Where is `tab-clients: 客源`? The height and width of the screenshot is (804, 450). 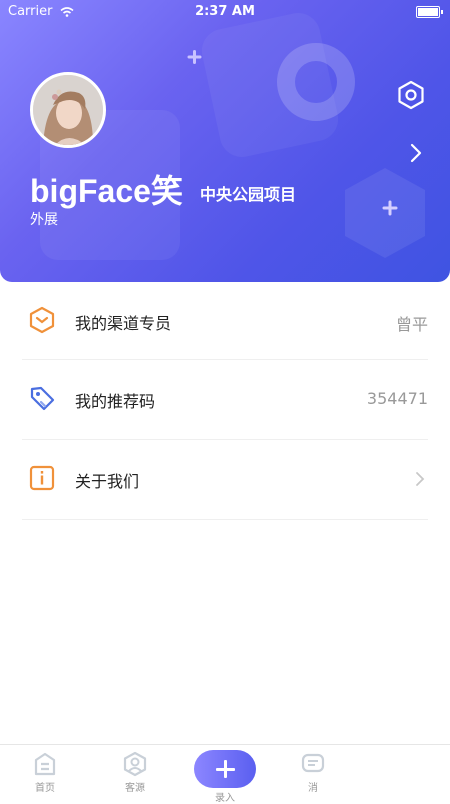 tab-clients: 客源 is located at coordinates (135, 772).